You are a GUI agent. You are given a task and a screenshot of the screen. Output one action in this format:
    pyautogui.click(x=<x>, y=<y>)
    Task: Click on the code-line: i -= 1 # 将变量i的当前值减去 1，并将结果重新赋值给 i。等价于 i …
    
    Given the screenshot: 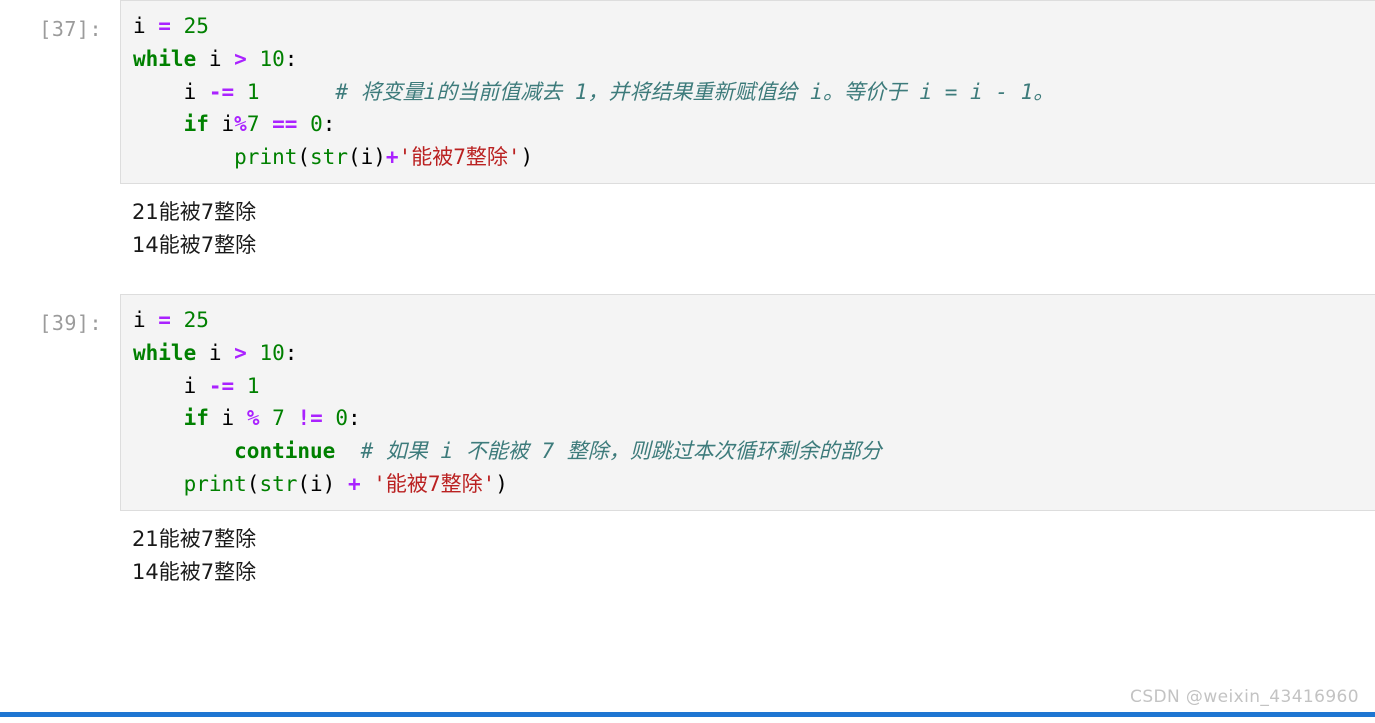 What is the action you would take?
    pyautogui.click(x=754, y=92)
    